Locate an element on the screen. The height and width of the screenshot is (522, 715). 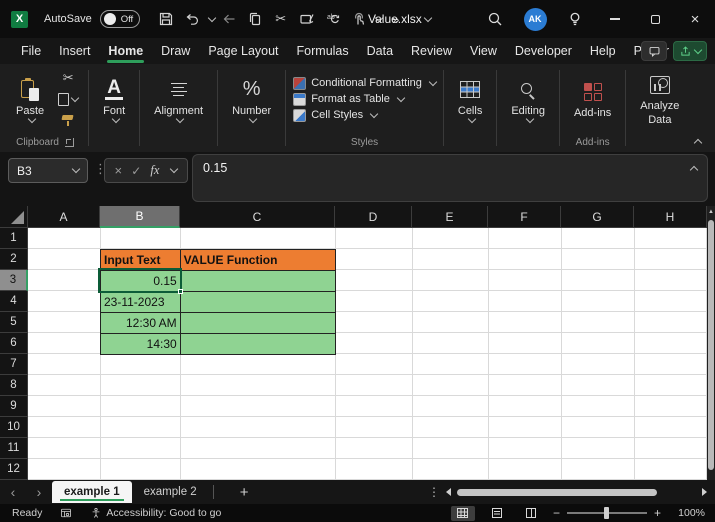
row-header-11: 11 is located at coordinates (14, 448).